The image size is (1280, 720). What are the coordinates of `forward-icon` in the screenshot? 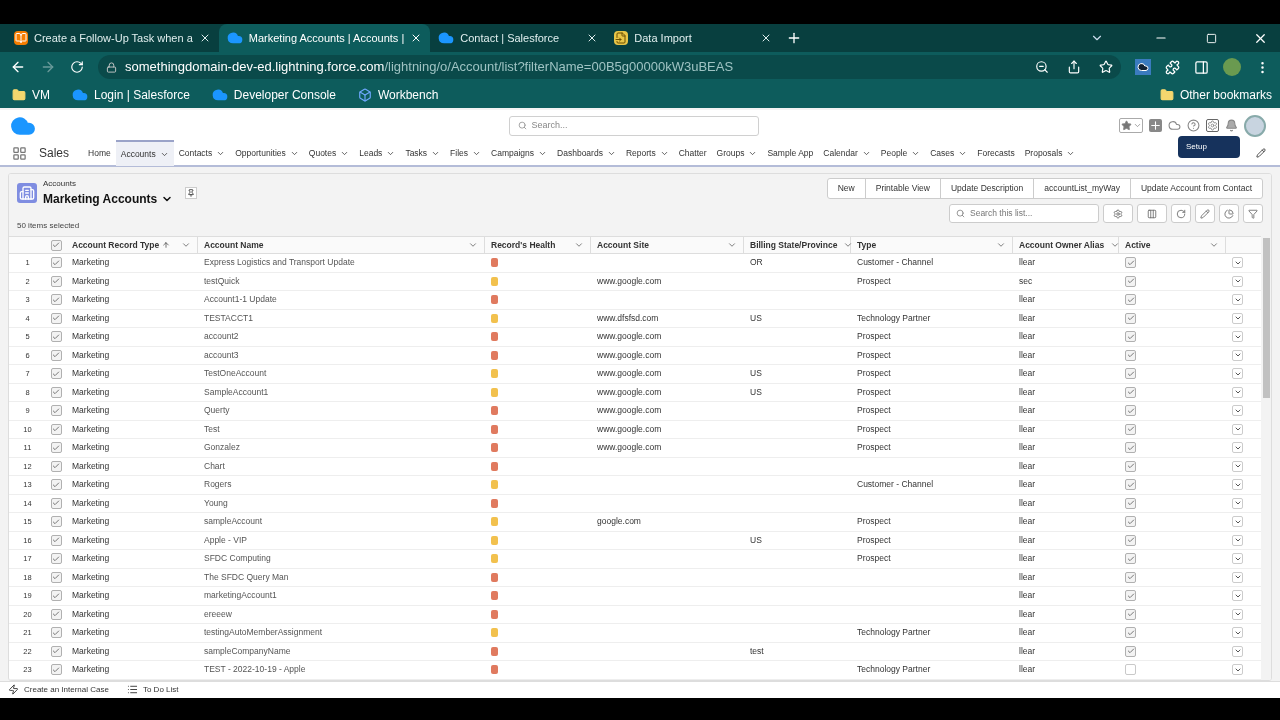 It's located at (48, 67).